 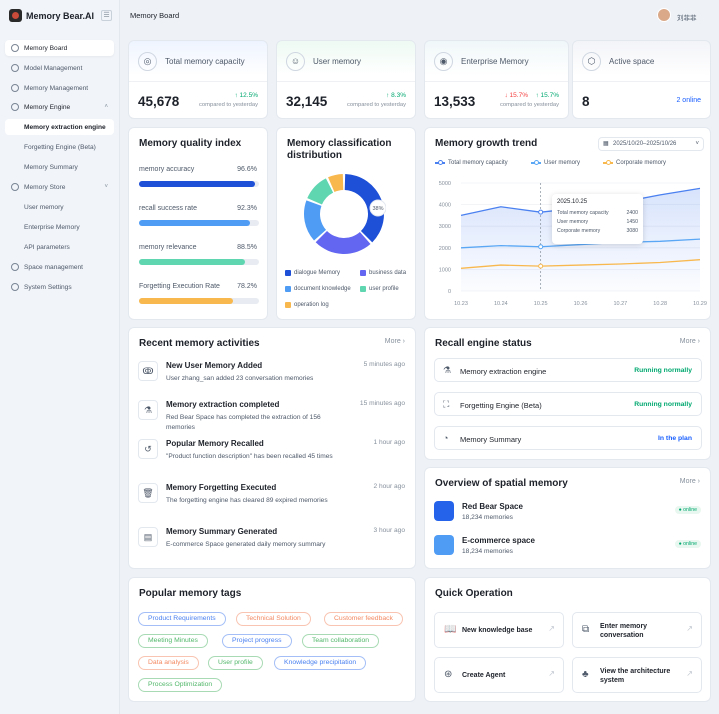 What do you see at coordinates (15, 107) in the screenshot?
I see `gear-icon` at bounding box center [15, 107].